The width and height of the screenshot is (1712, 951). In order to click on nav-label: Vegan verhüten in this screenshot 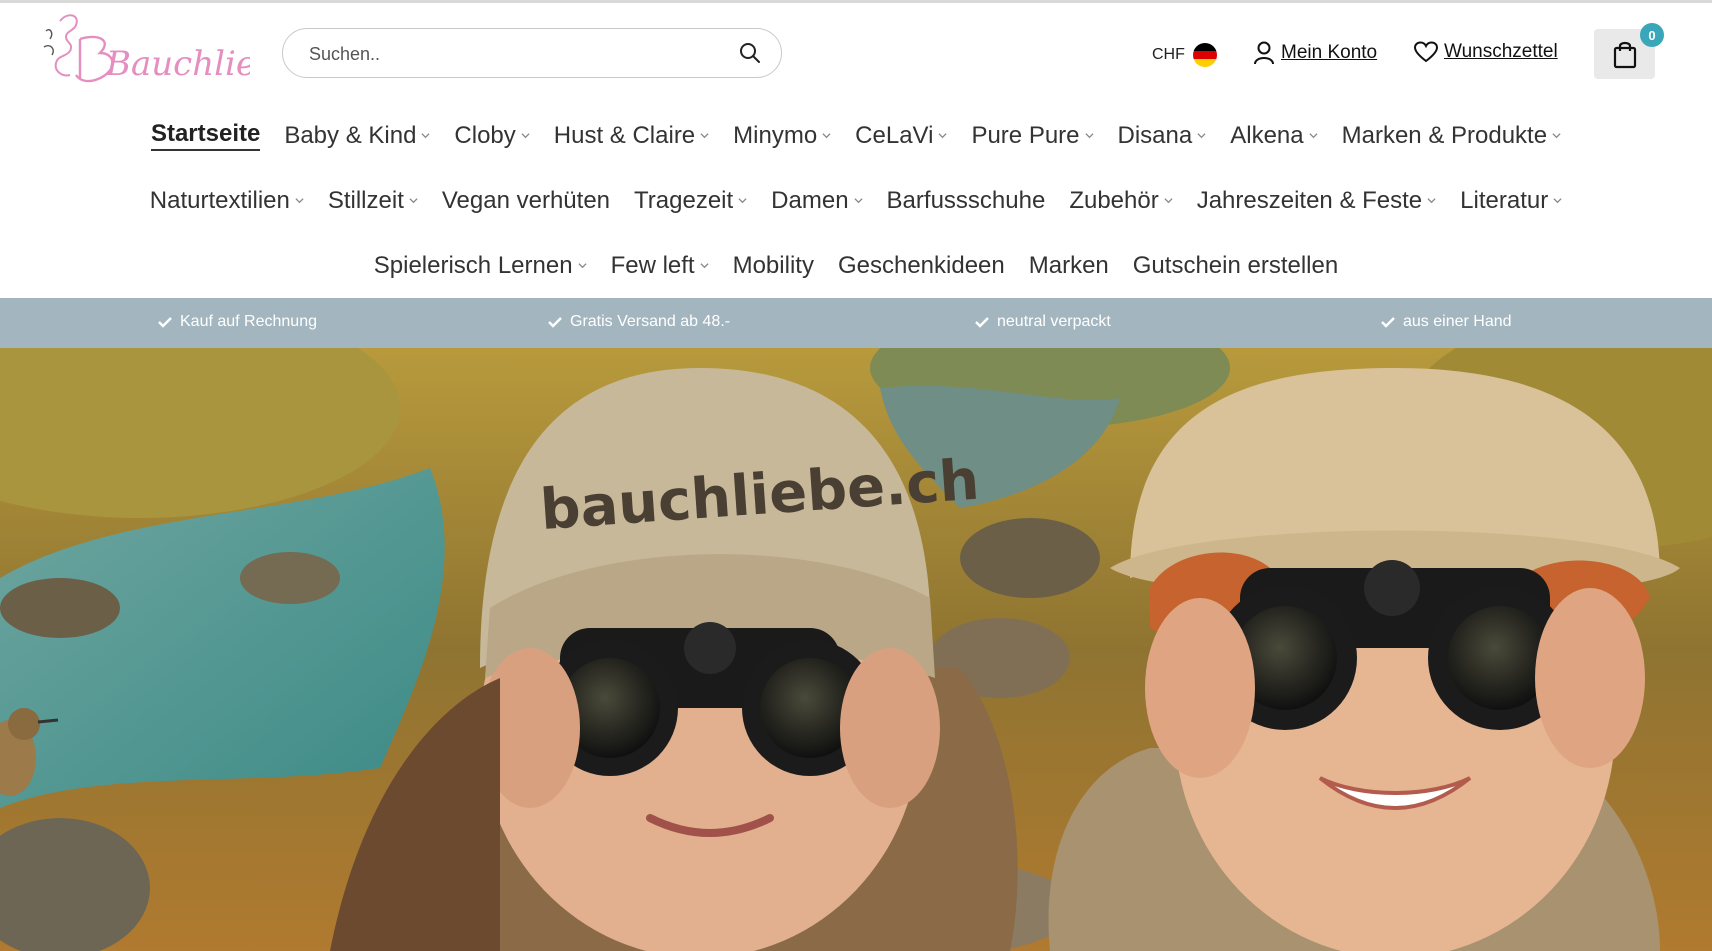, I will do `click(526, 200)`.